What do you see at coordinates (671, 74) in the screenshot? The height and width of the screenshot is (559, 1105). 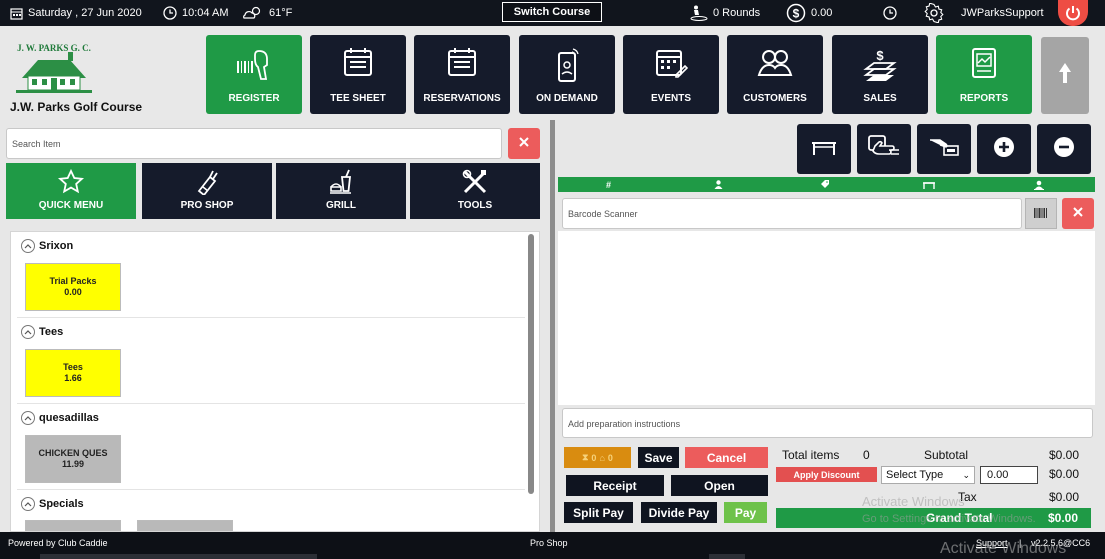 I see `nav-events-button: EVENTS` at bounding box center [671, 74].